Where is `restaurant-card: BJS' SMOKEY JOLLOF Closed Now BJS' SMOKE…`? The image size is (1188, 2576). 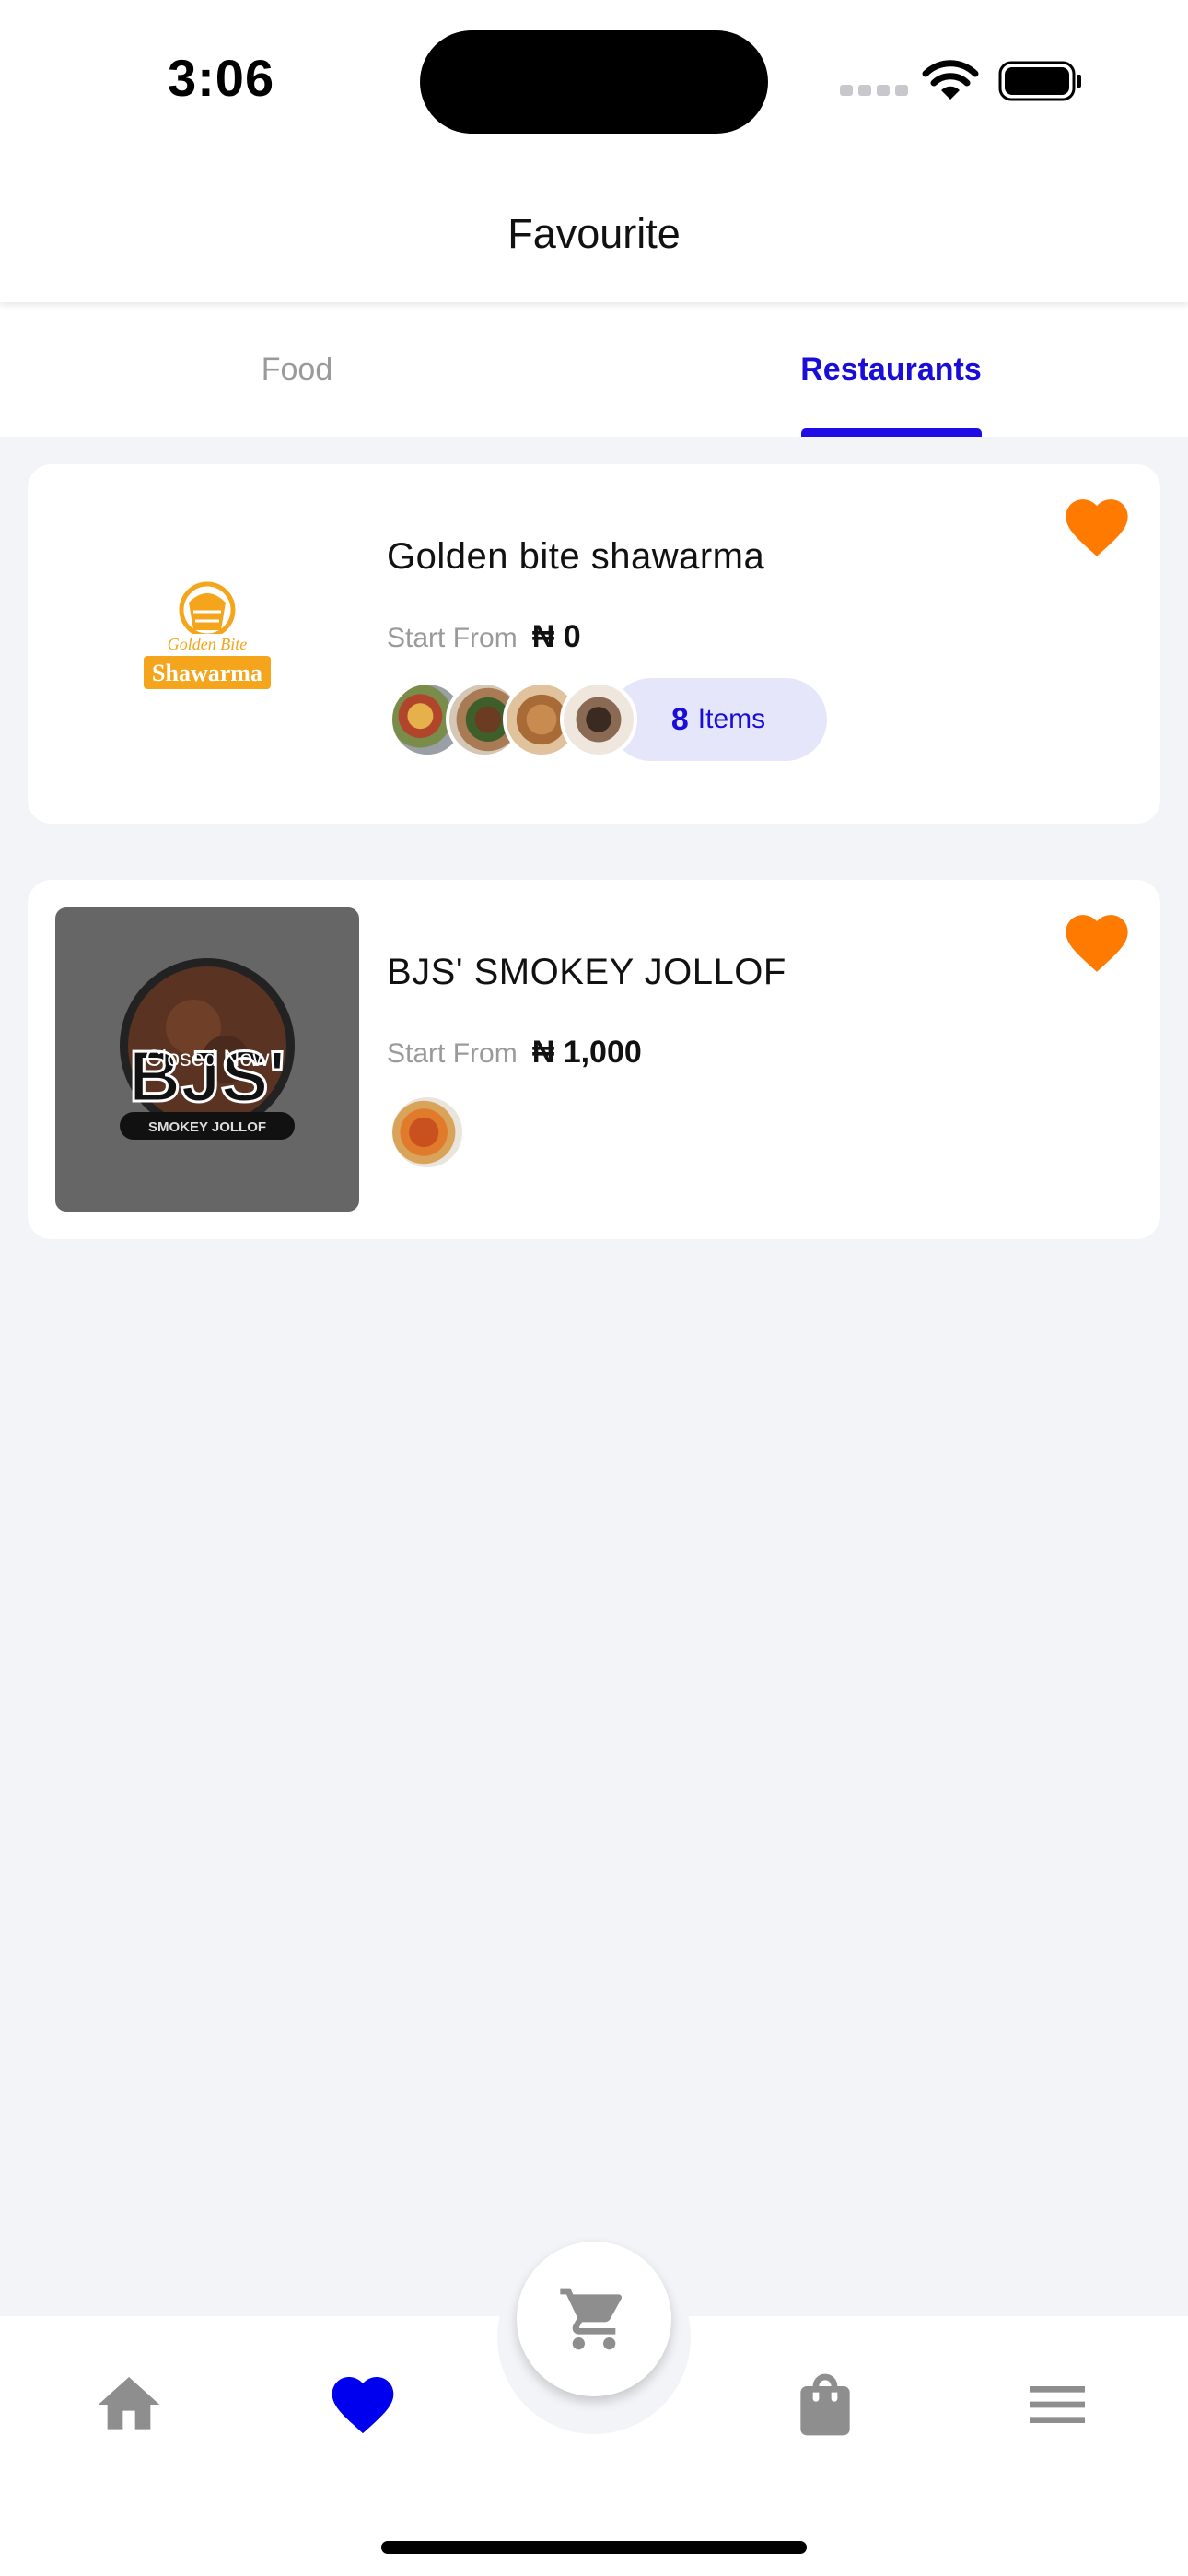 restaurant-card: BJS' SMOKEY JOLLOF Closed Now BJS' SMOKE… is located at coordinates (594, 1059).